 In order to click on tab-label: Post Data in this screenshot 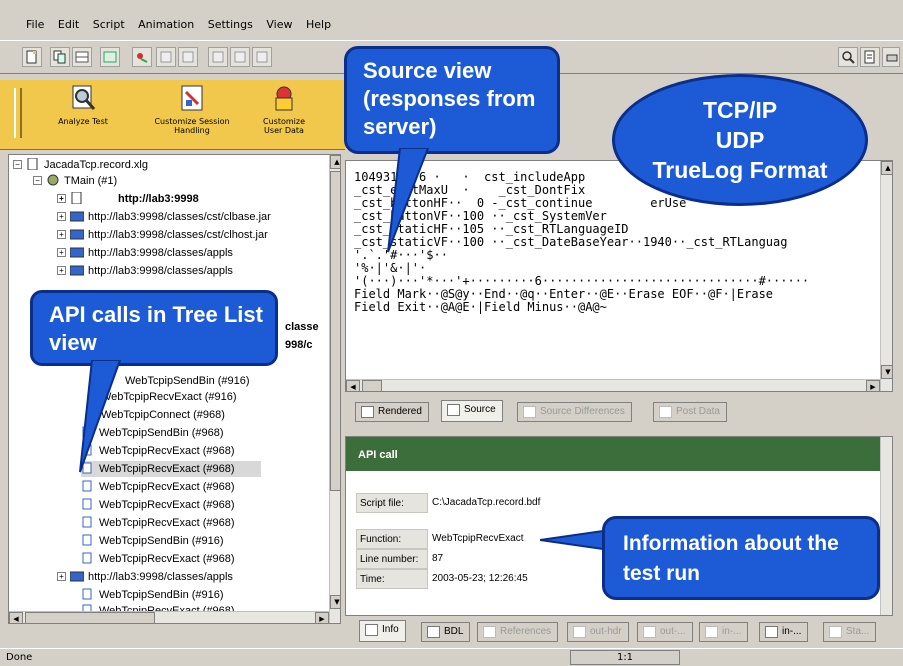, I will do `click(698, 411)`.